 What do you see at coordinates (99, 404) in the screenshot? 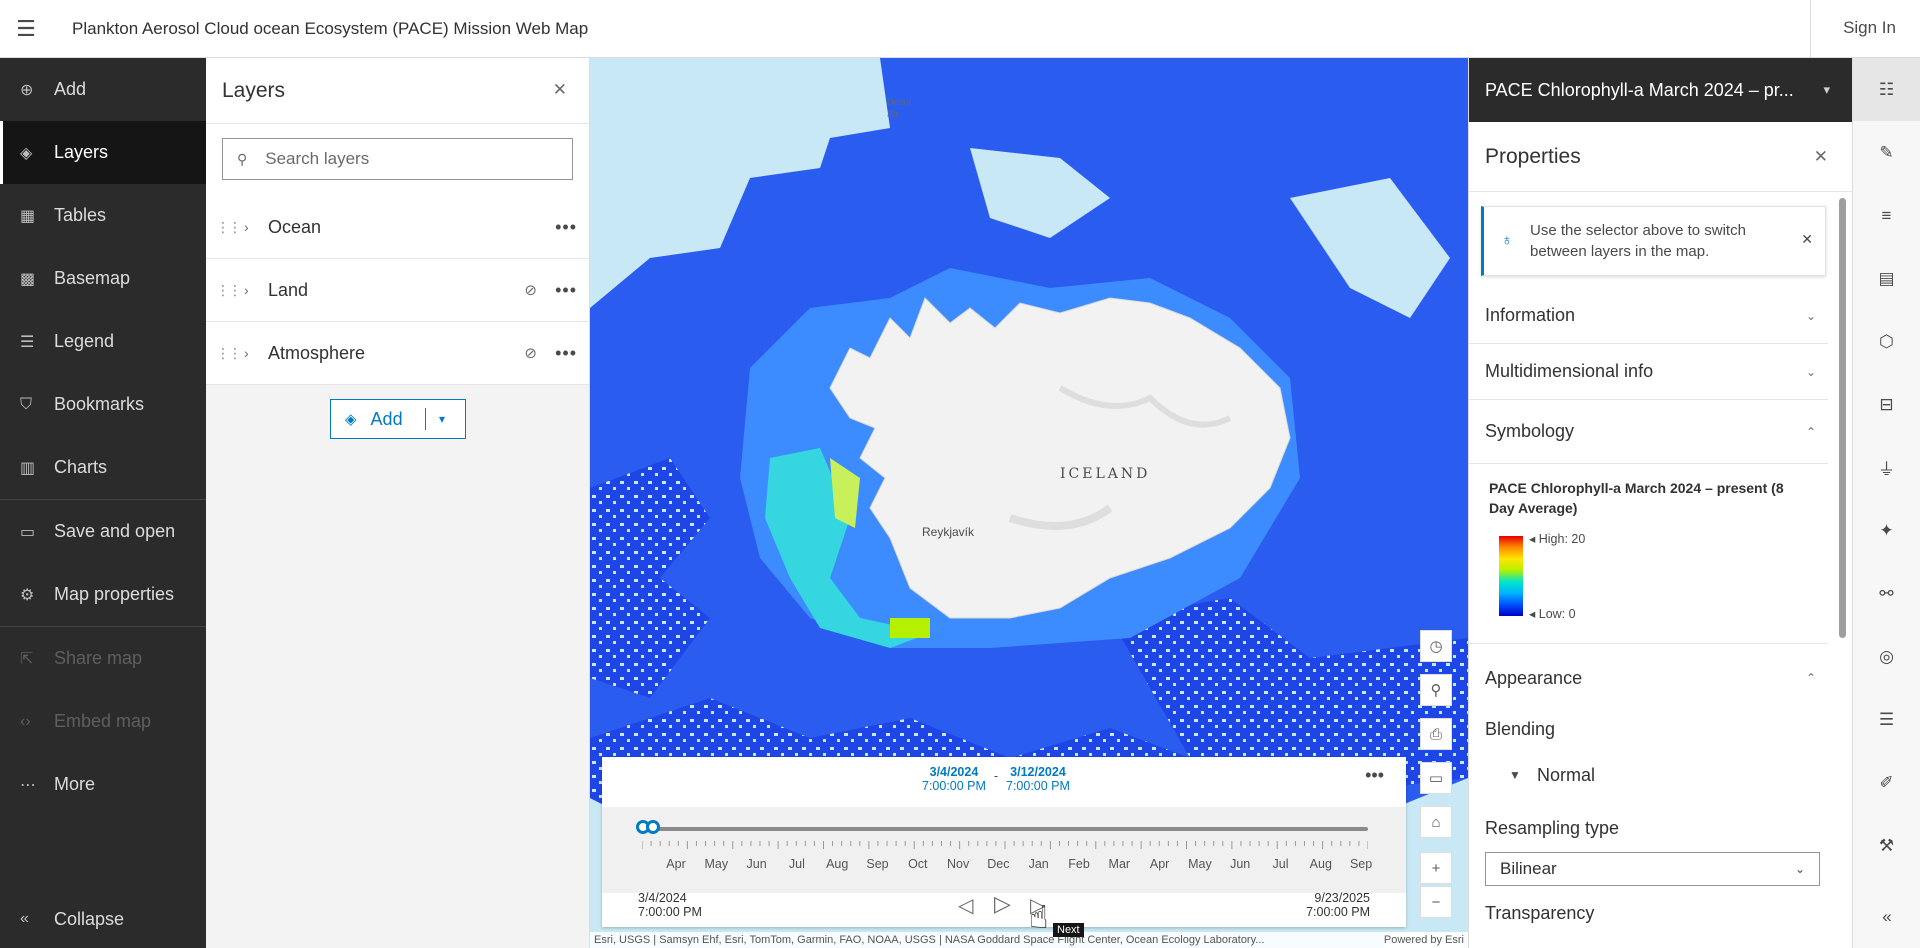
I see `nav-label: Bookmarks` at bounding box center [99, 404].